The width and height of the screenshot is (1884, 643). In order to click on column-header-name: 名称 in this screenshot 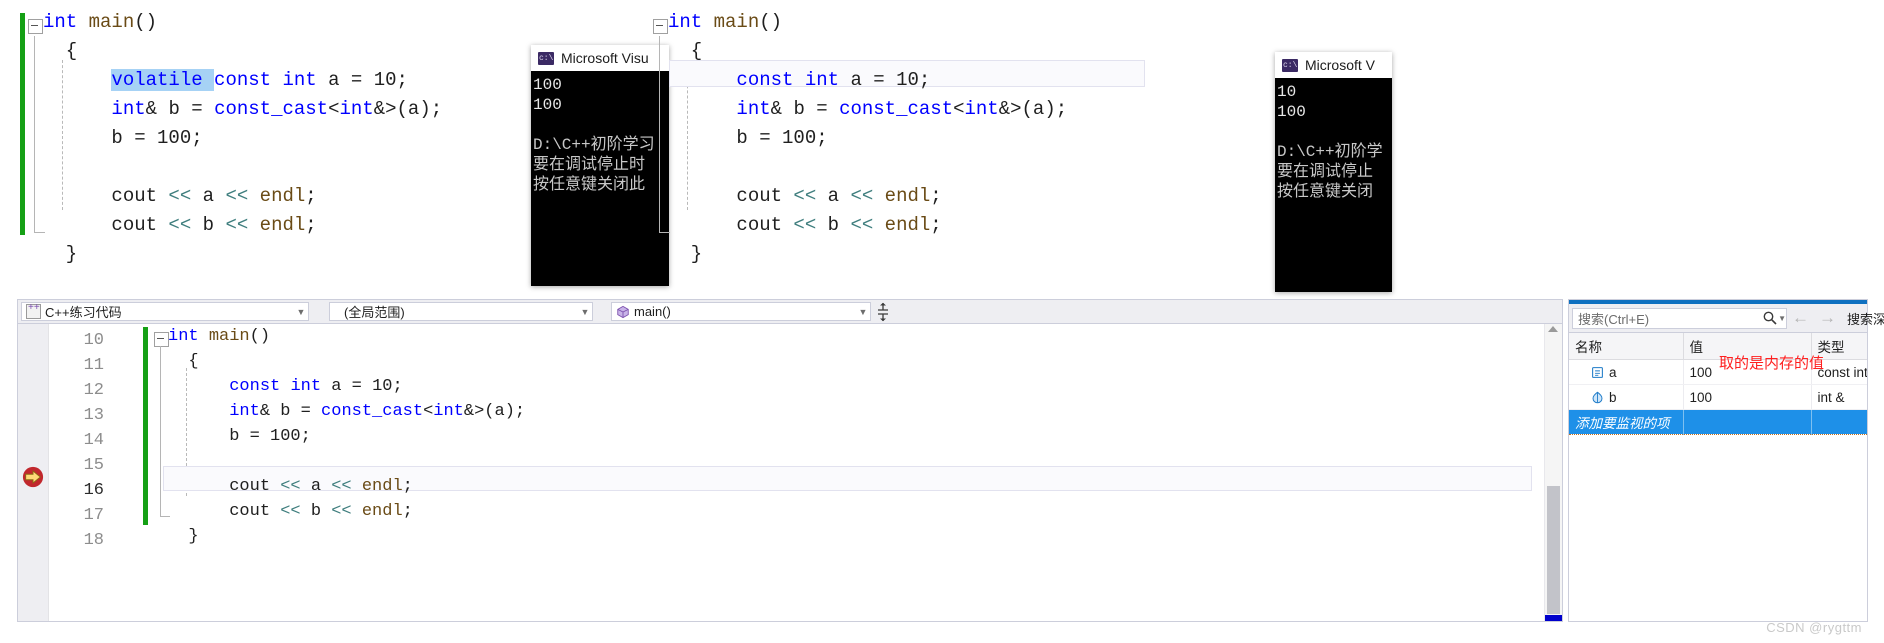, I will do `click(1626, 346)`.